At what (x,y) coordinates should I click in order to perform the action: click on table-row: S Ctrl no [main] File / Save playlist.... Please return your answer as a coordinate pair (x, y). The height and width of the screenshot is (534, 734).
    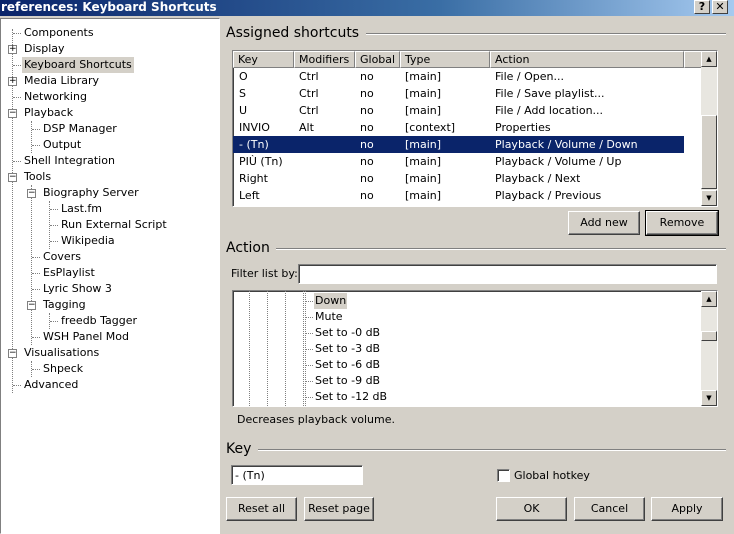
    Looking at the image, I should click on (467, 93).